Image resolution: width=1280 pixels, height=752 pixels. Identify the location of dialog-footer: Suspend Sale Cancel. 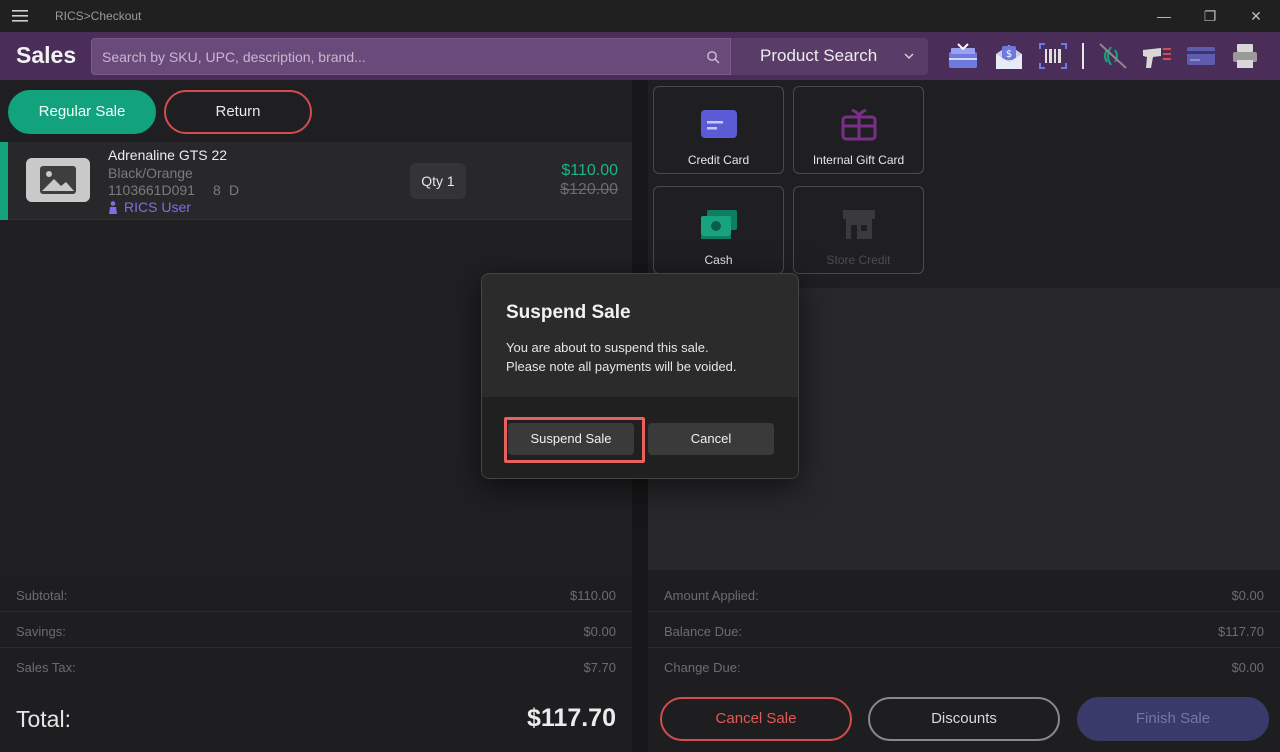
(640, 437).